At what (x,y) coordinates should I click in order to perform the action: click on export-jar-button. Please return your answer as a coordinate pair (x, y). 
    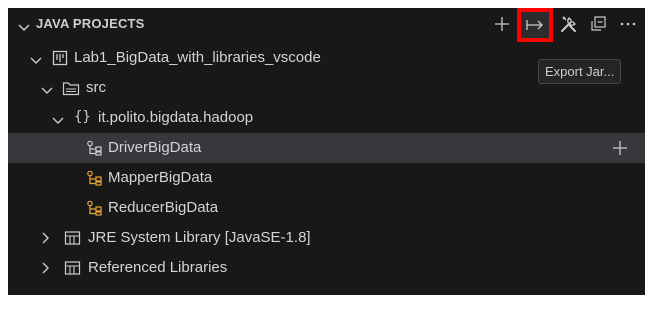
    Looking at the image, I should click on (535, 25).